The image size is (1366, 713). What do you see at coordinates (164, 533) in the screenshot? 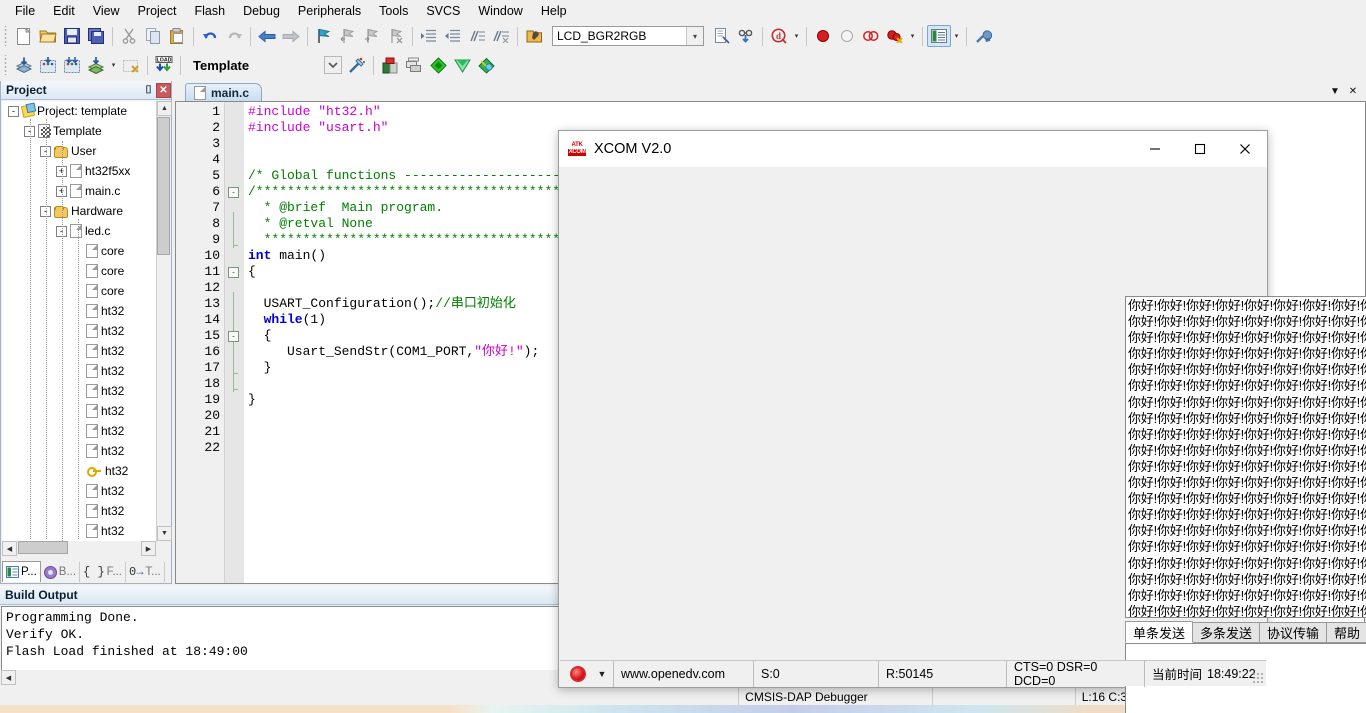
I see `scroll-down-icon: ▼` at bounding box center [164, 533].